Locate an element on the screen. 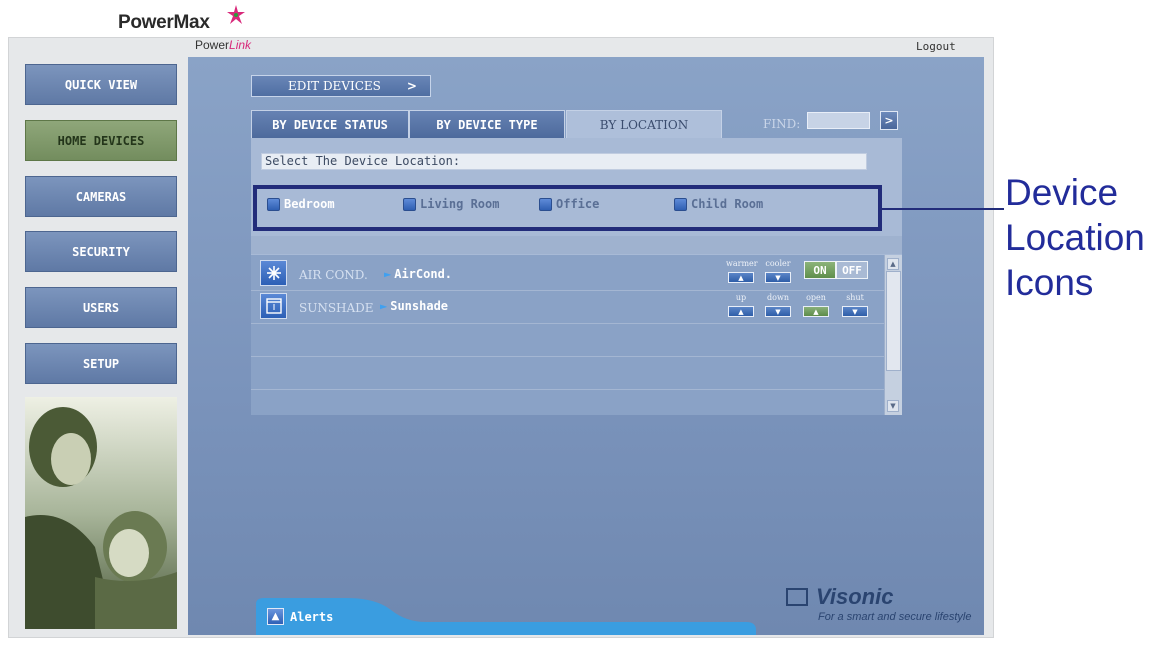 Image resolution: width=1174 pixels, height=646 pixels. up-button: ▲ is located at coordinates (741, 311).